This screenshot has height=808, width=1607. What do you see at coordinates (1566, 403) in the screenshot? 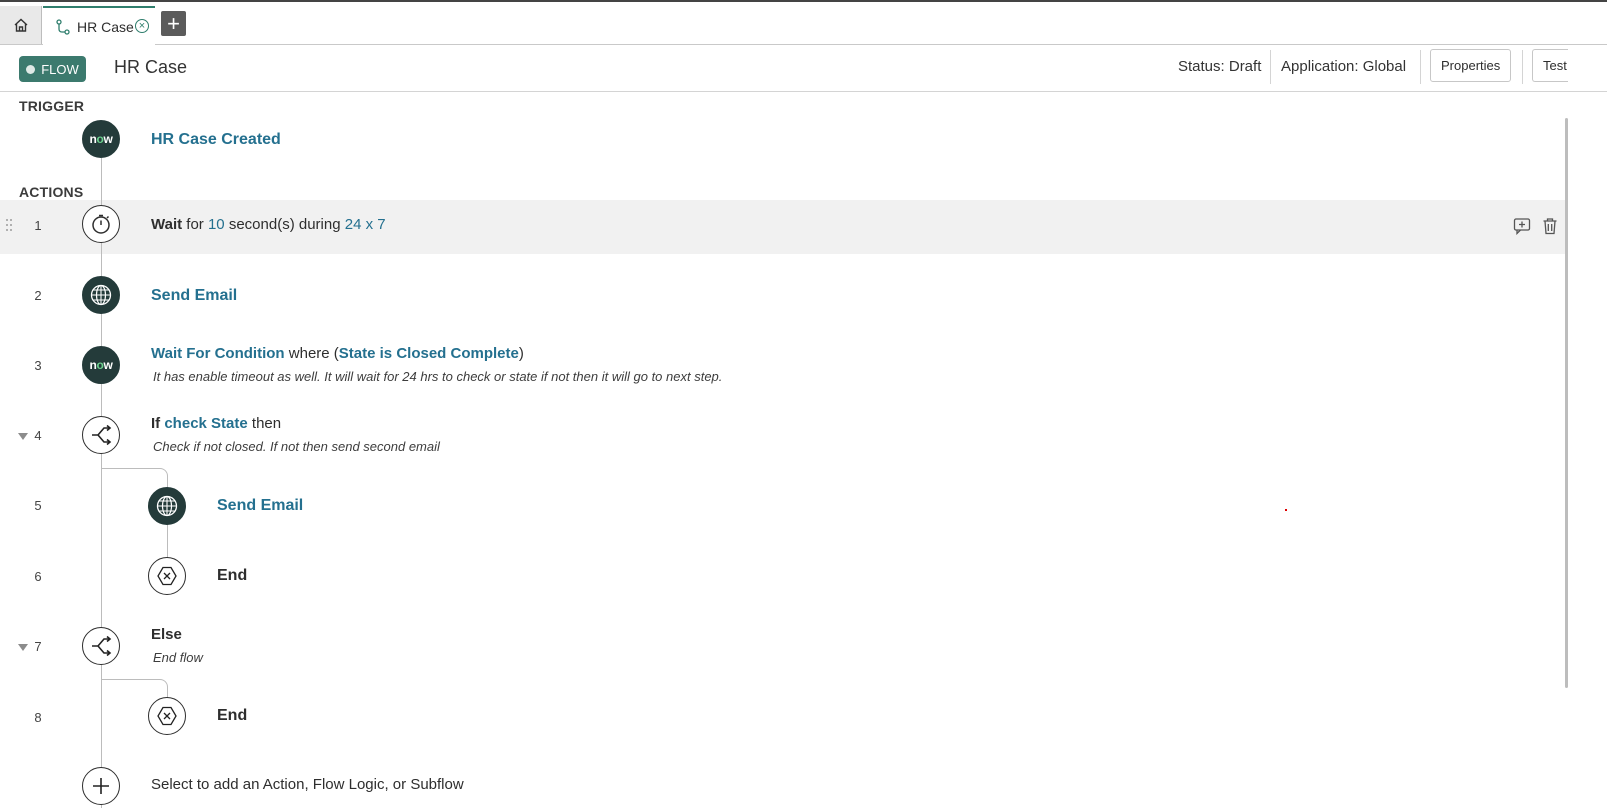
I see `vertical-scrollbar` at bounding box center [1566, 403].